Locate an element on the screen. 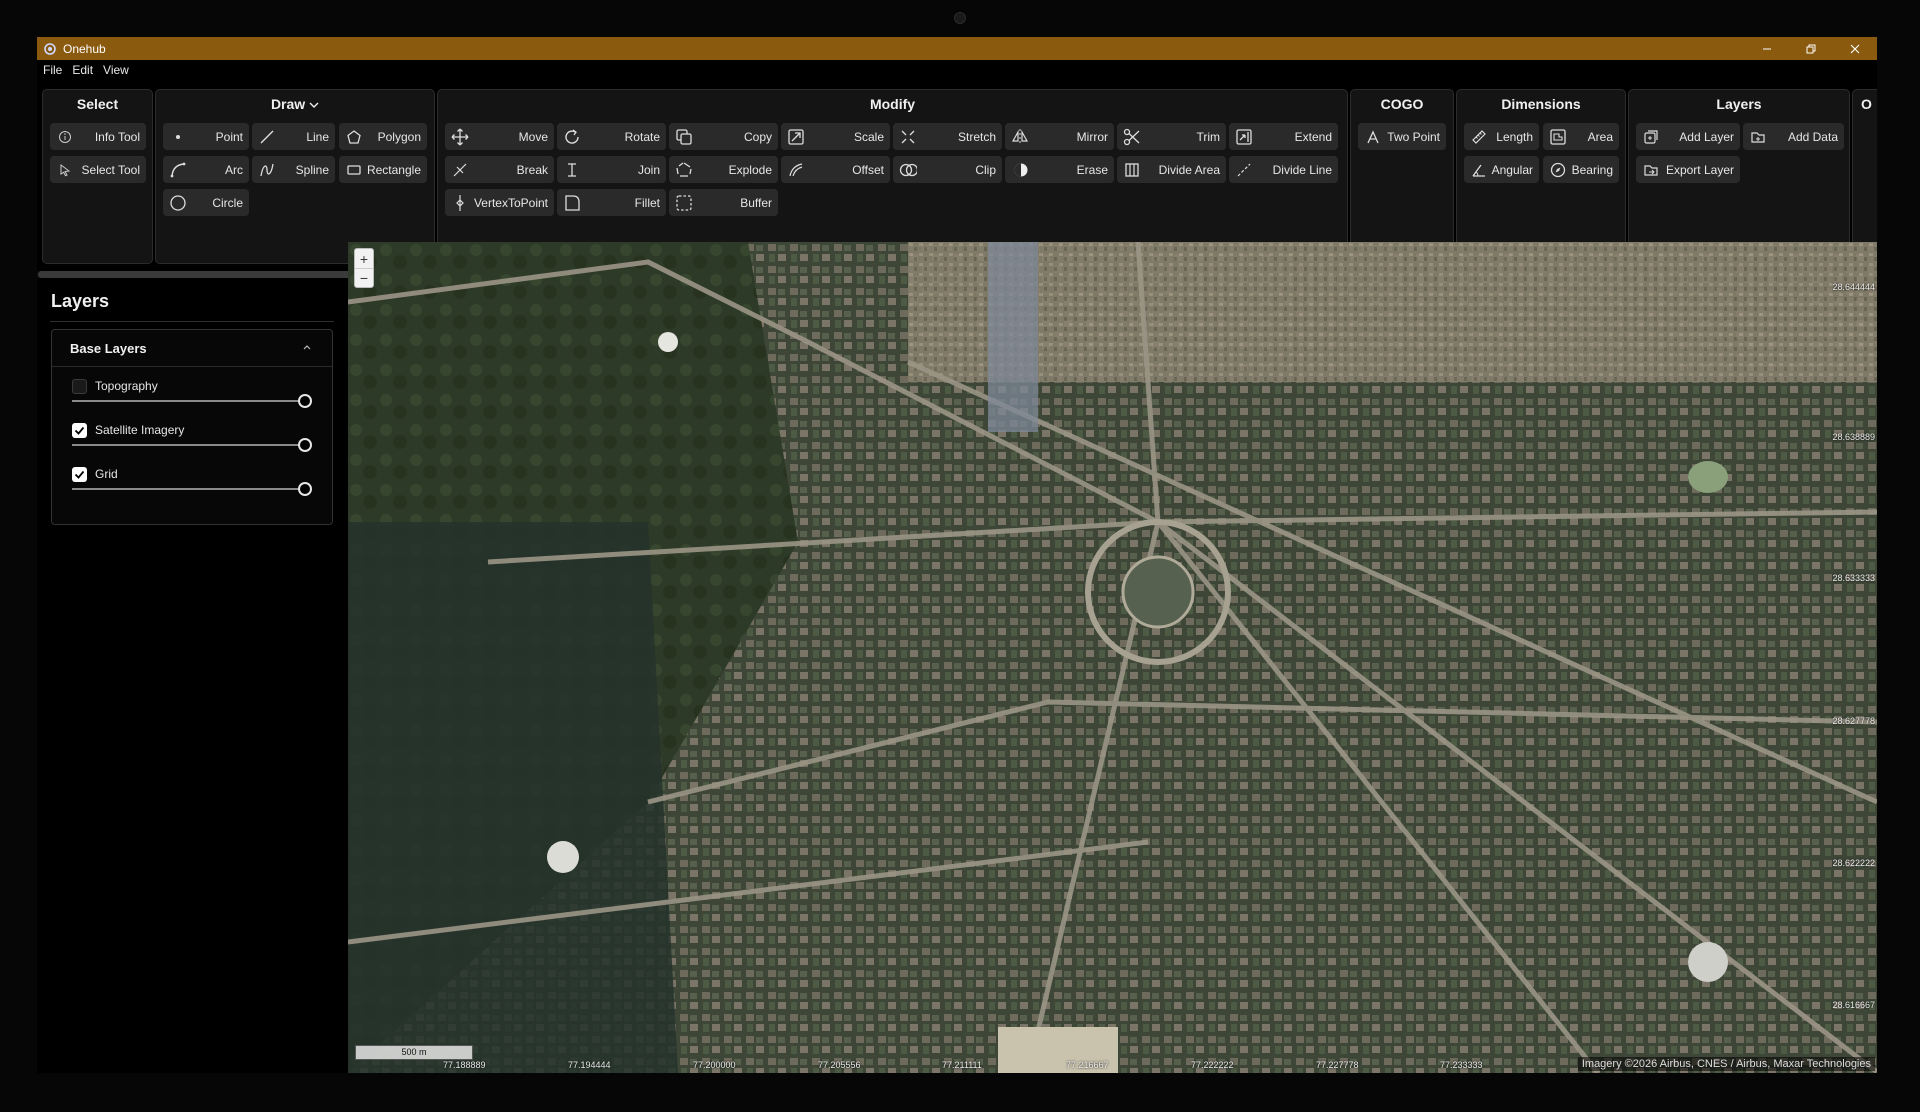  menu-edit: Edit is located at coordinates (85, 70).